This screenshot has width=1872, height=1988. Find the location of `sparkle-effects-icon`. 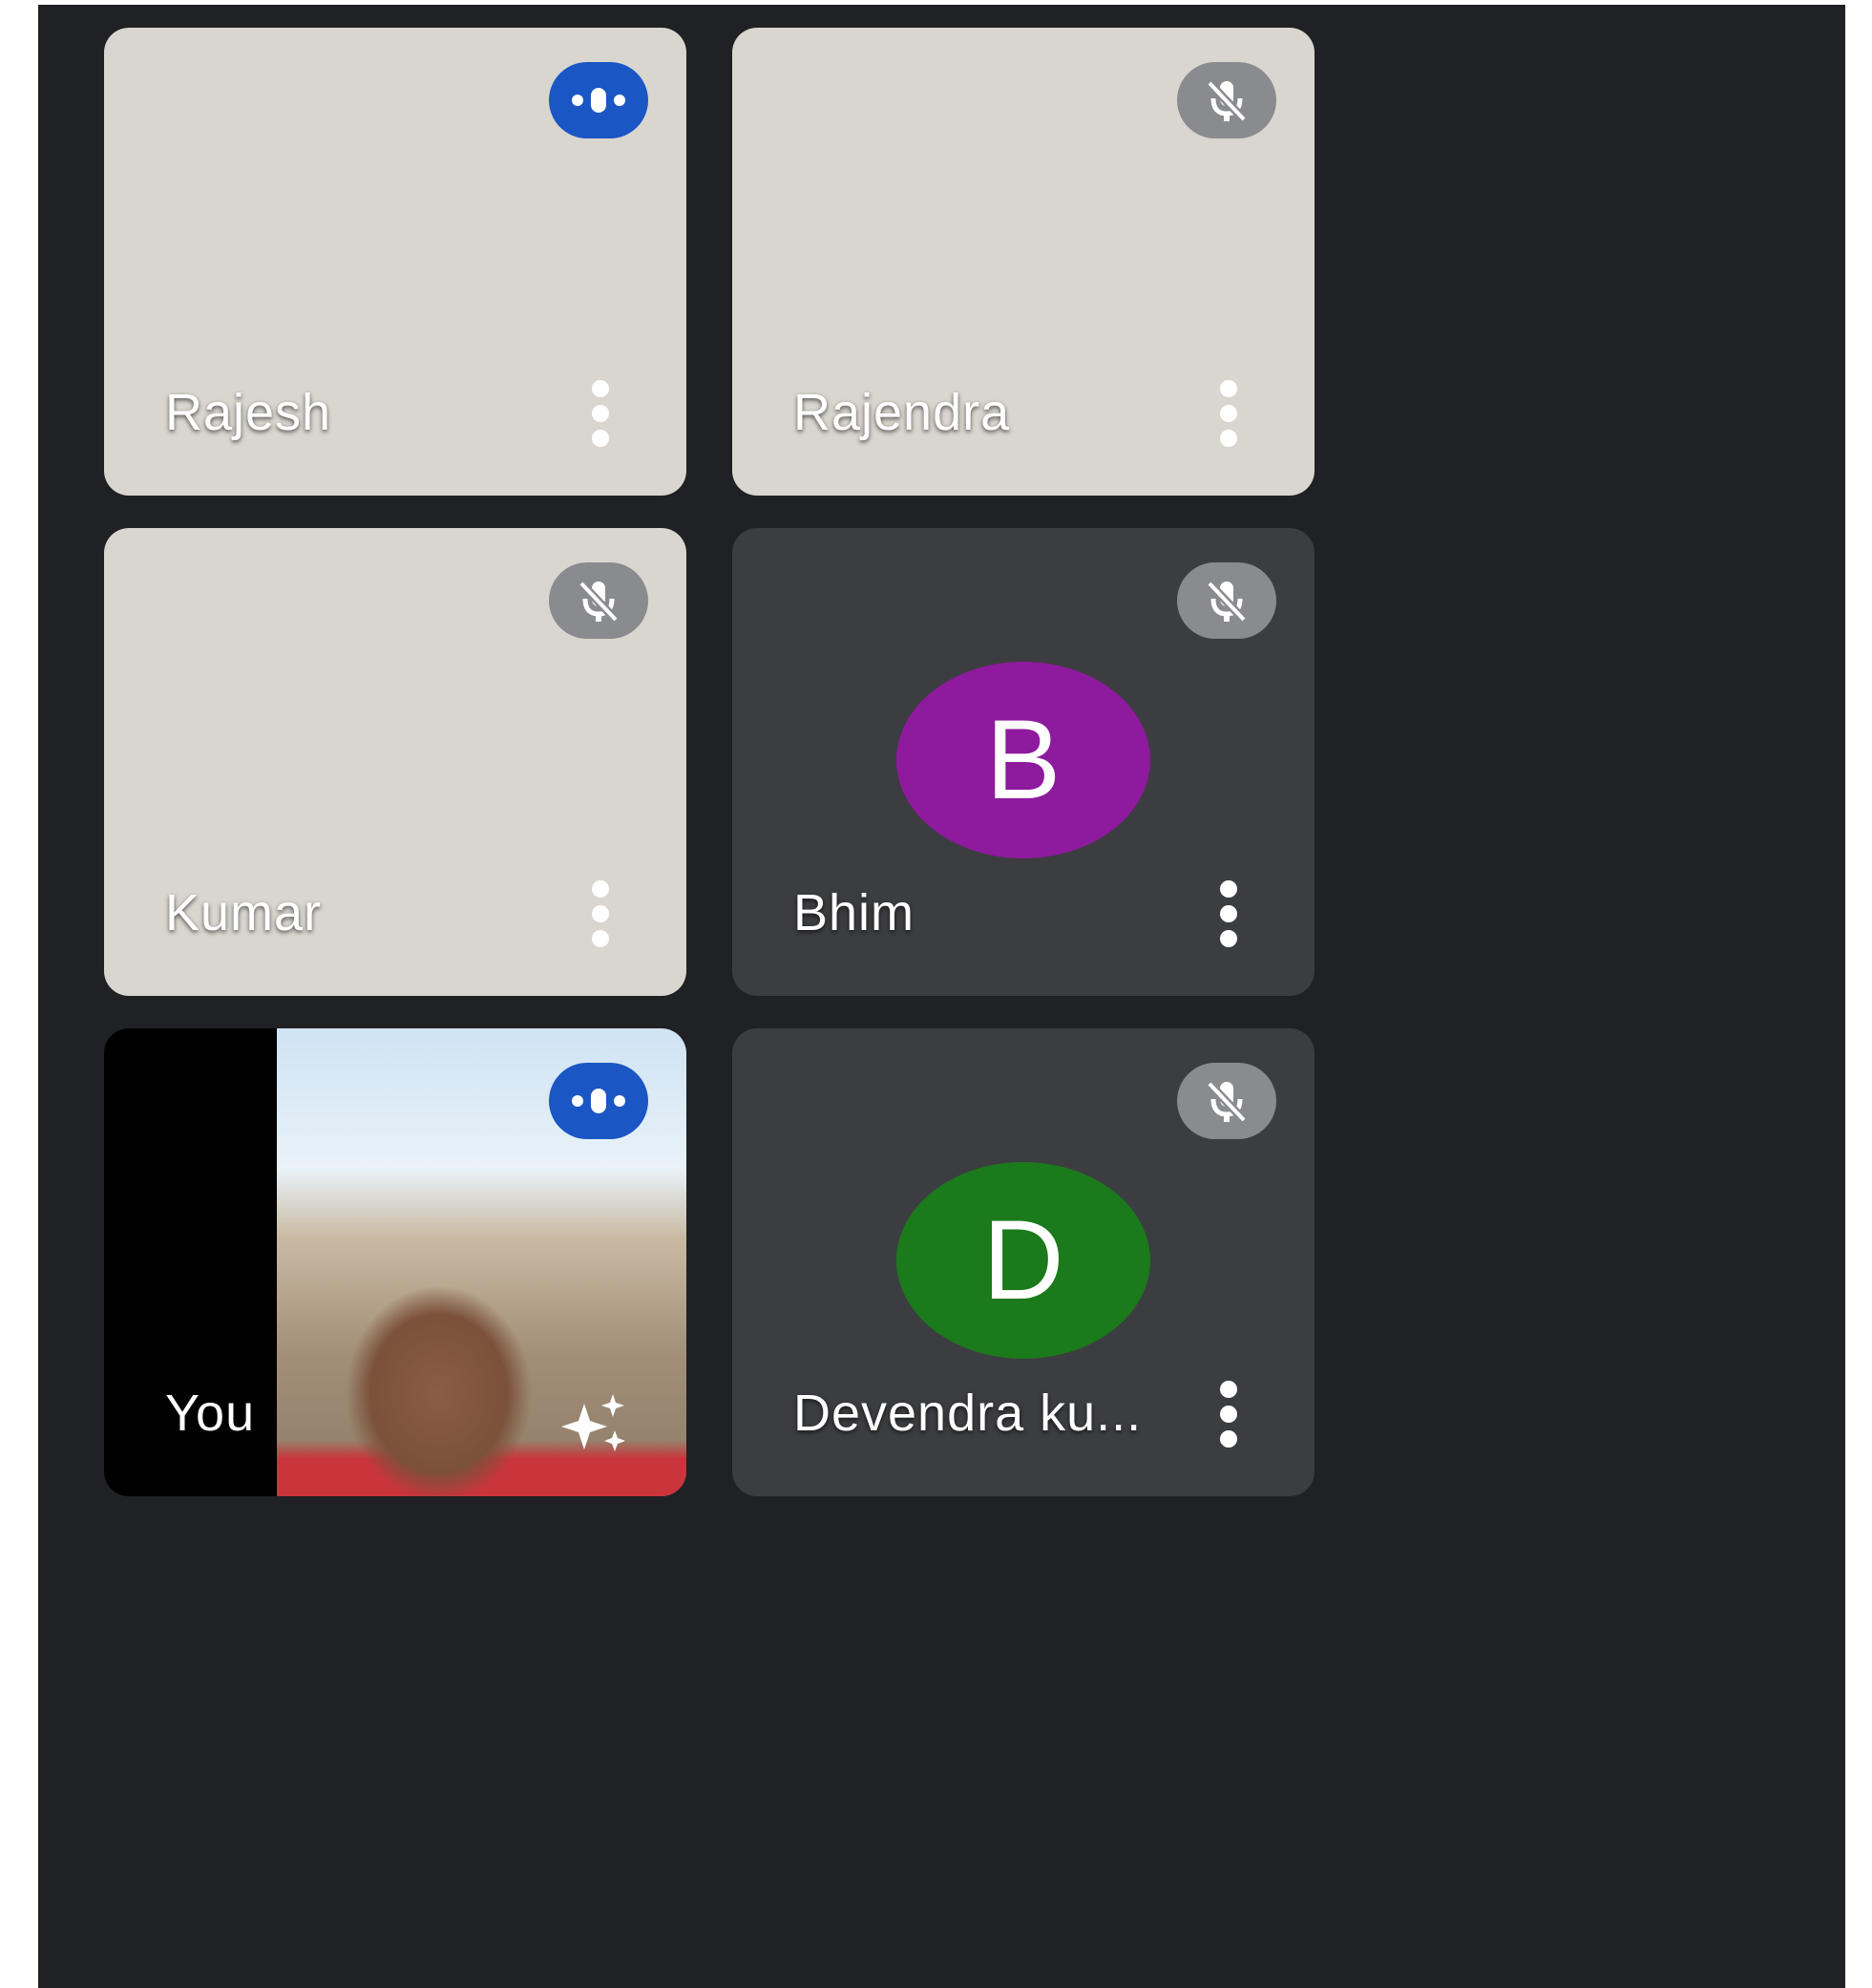

sparkle-effects-icon is located at coordinates (596, 1425).